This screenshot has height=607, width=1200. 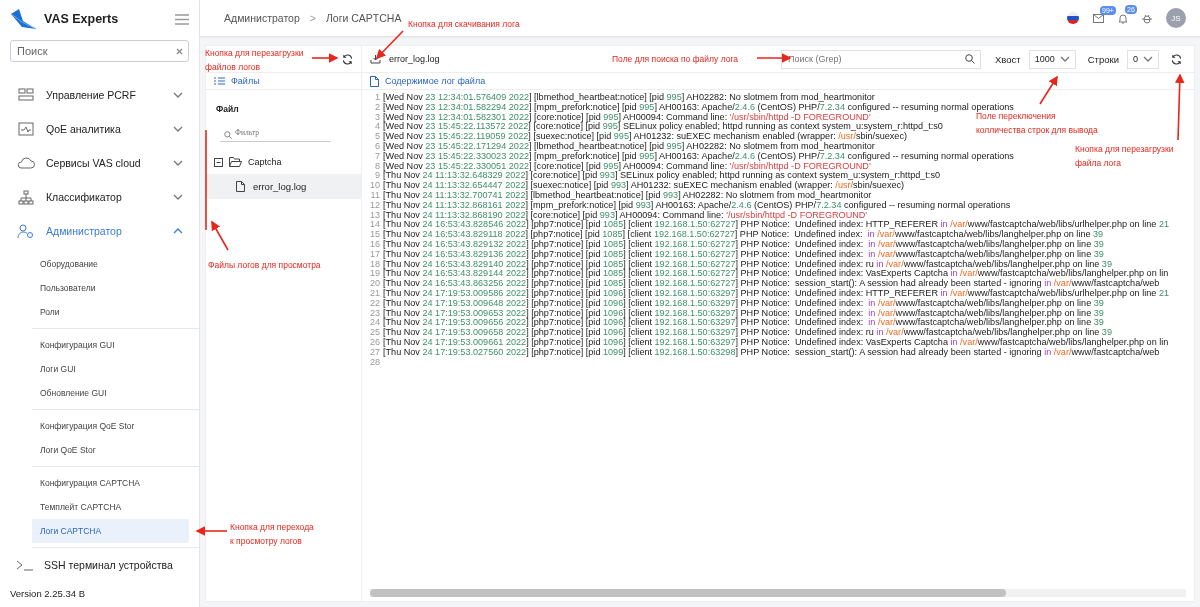 I want to click on line-number: 6, so click(x=376, y=147).